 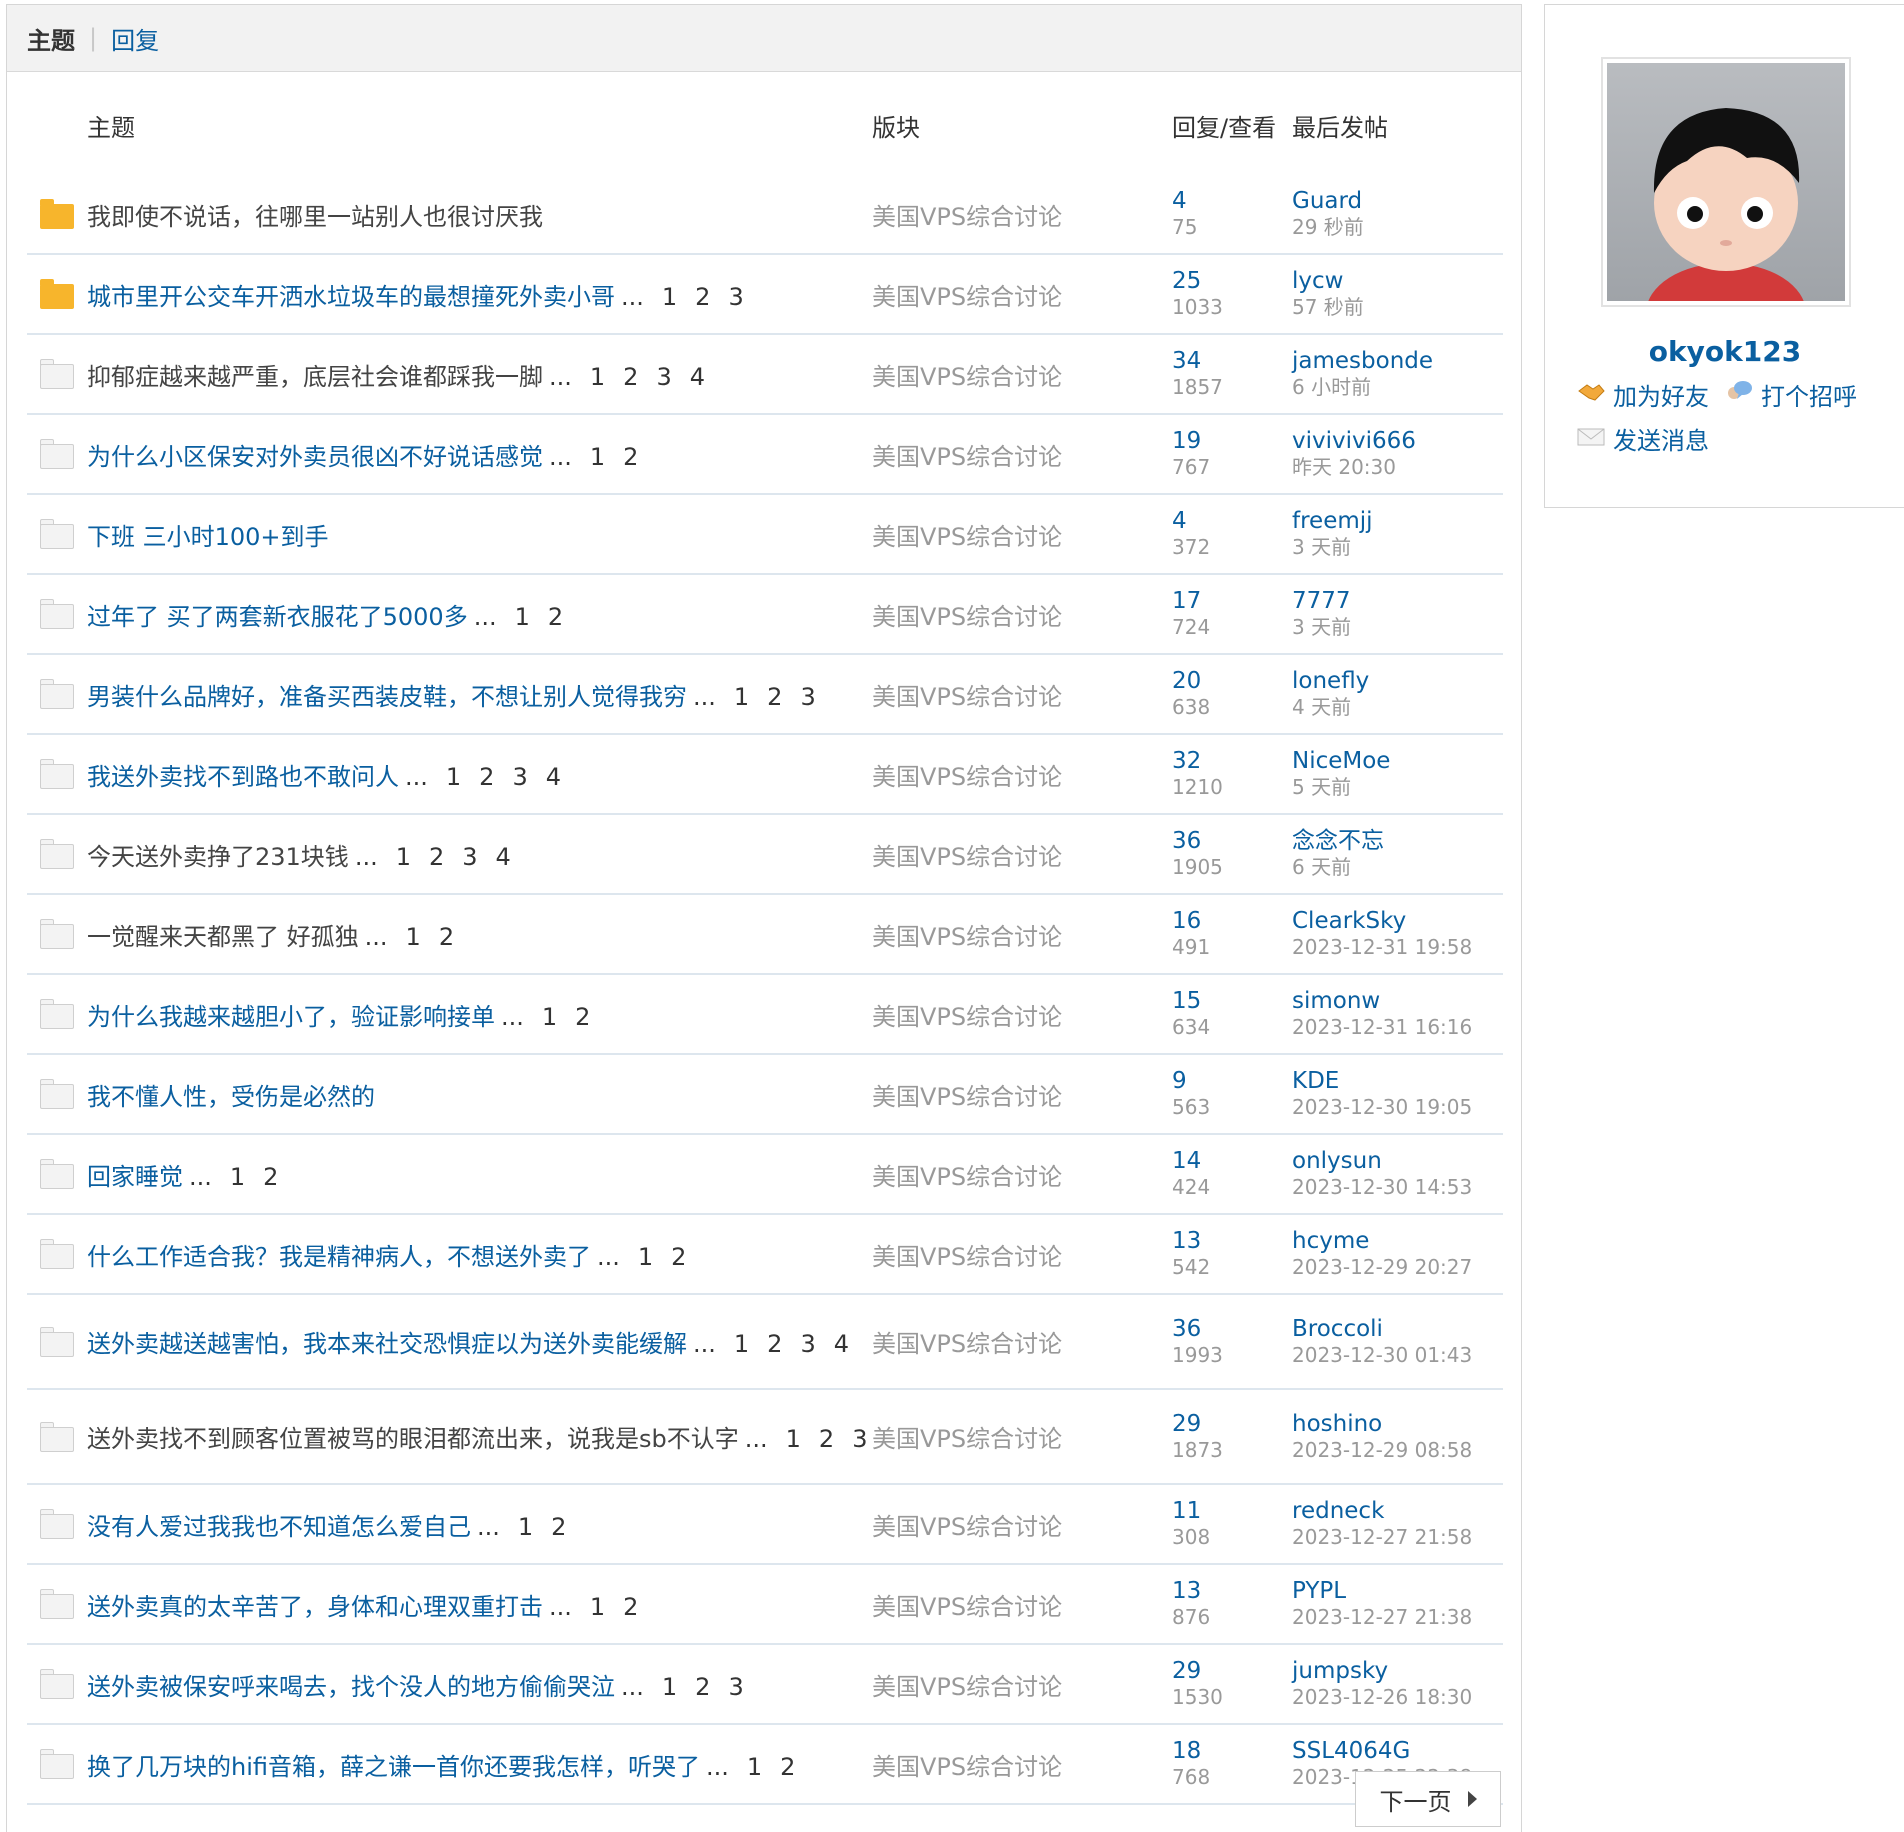 What do you see at coordinates (387, 697) in the screenshot?
I see `thread-title-link: 男装什么品牌好，准备买西装皮鞋，不想让别人觉得我穷` at bounding box center [387, 697].